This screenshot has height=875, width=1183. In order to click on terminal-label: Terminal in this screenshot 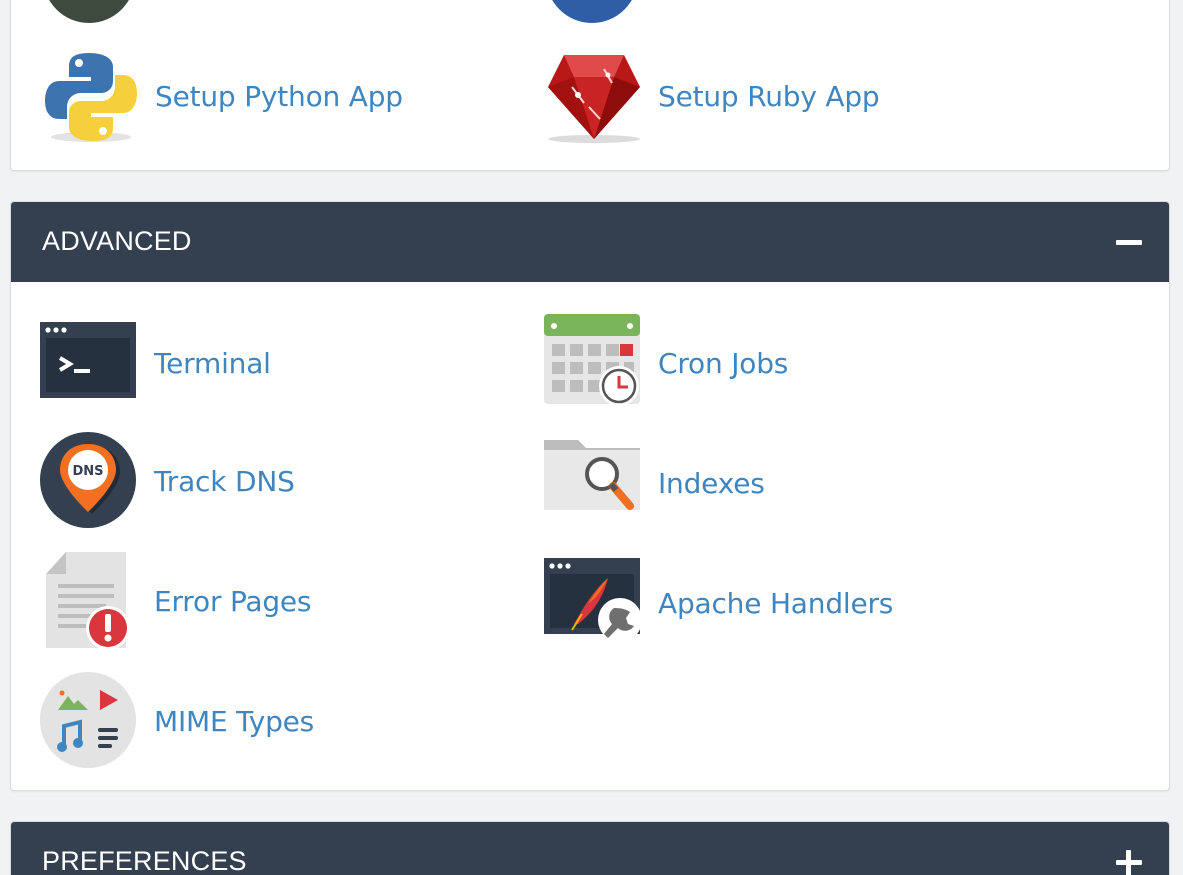, I will do `click(212, 363)`.